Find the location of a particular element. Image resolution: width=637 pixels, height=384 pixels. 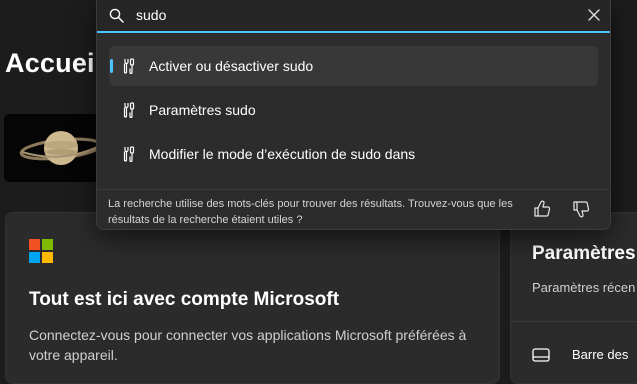

thumbs-up-icon is located at coordinates (542, 209).